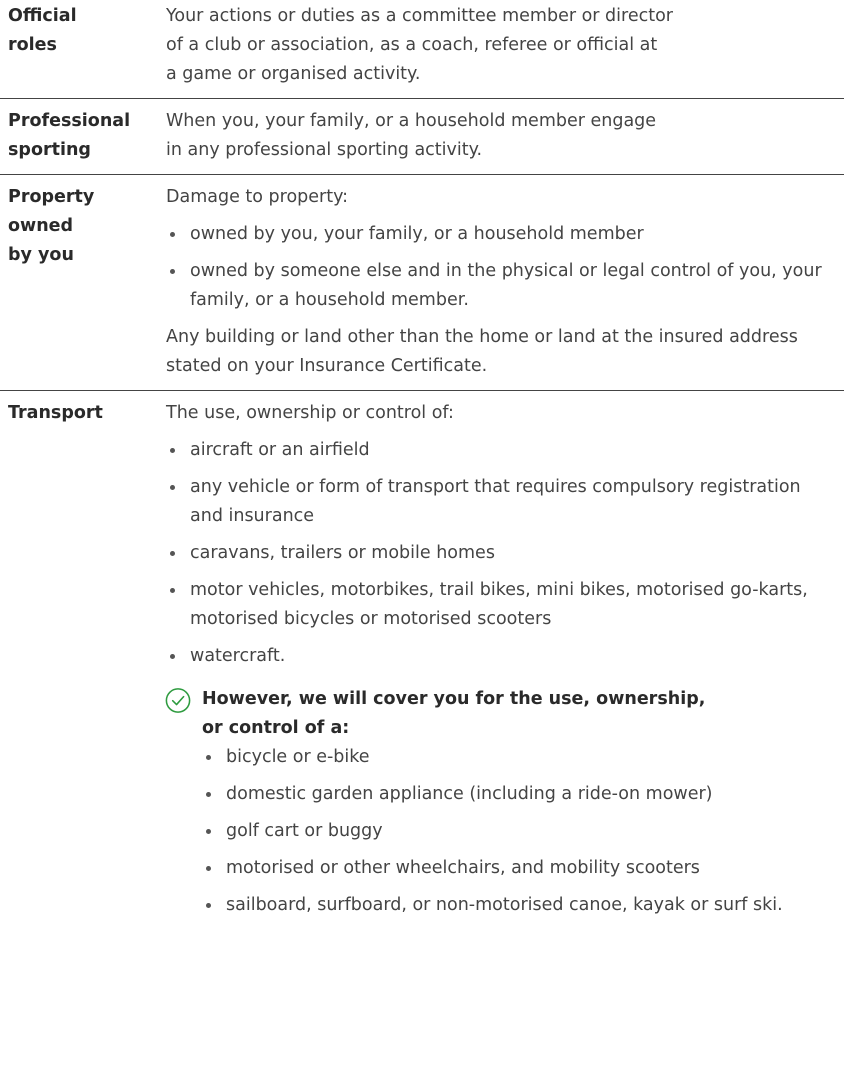 This screenshot has width=844, height=1067. What do you see at coordinates (257, 197) in the screenshot?
I see `desc-intro: Damage to property:` at bounding box center [257, 197].